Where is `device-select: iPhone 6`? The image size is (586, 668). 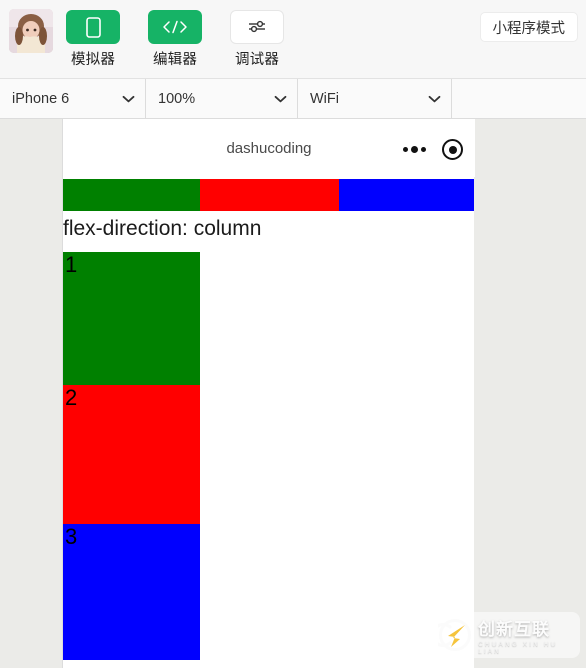 device-select: iPhone 6 is located at coordinates (73, 98).